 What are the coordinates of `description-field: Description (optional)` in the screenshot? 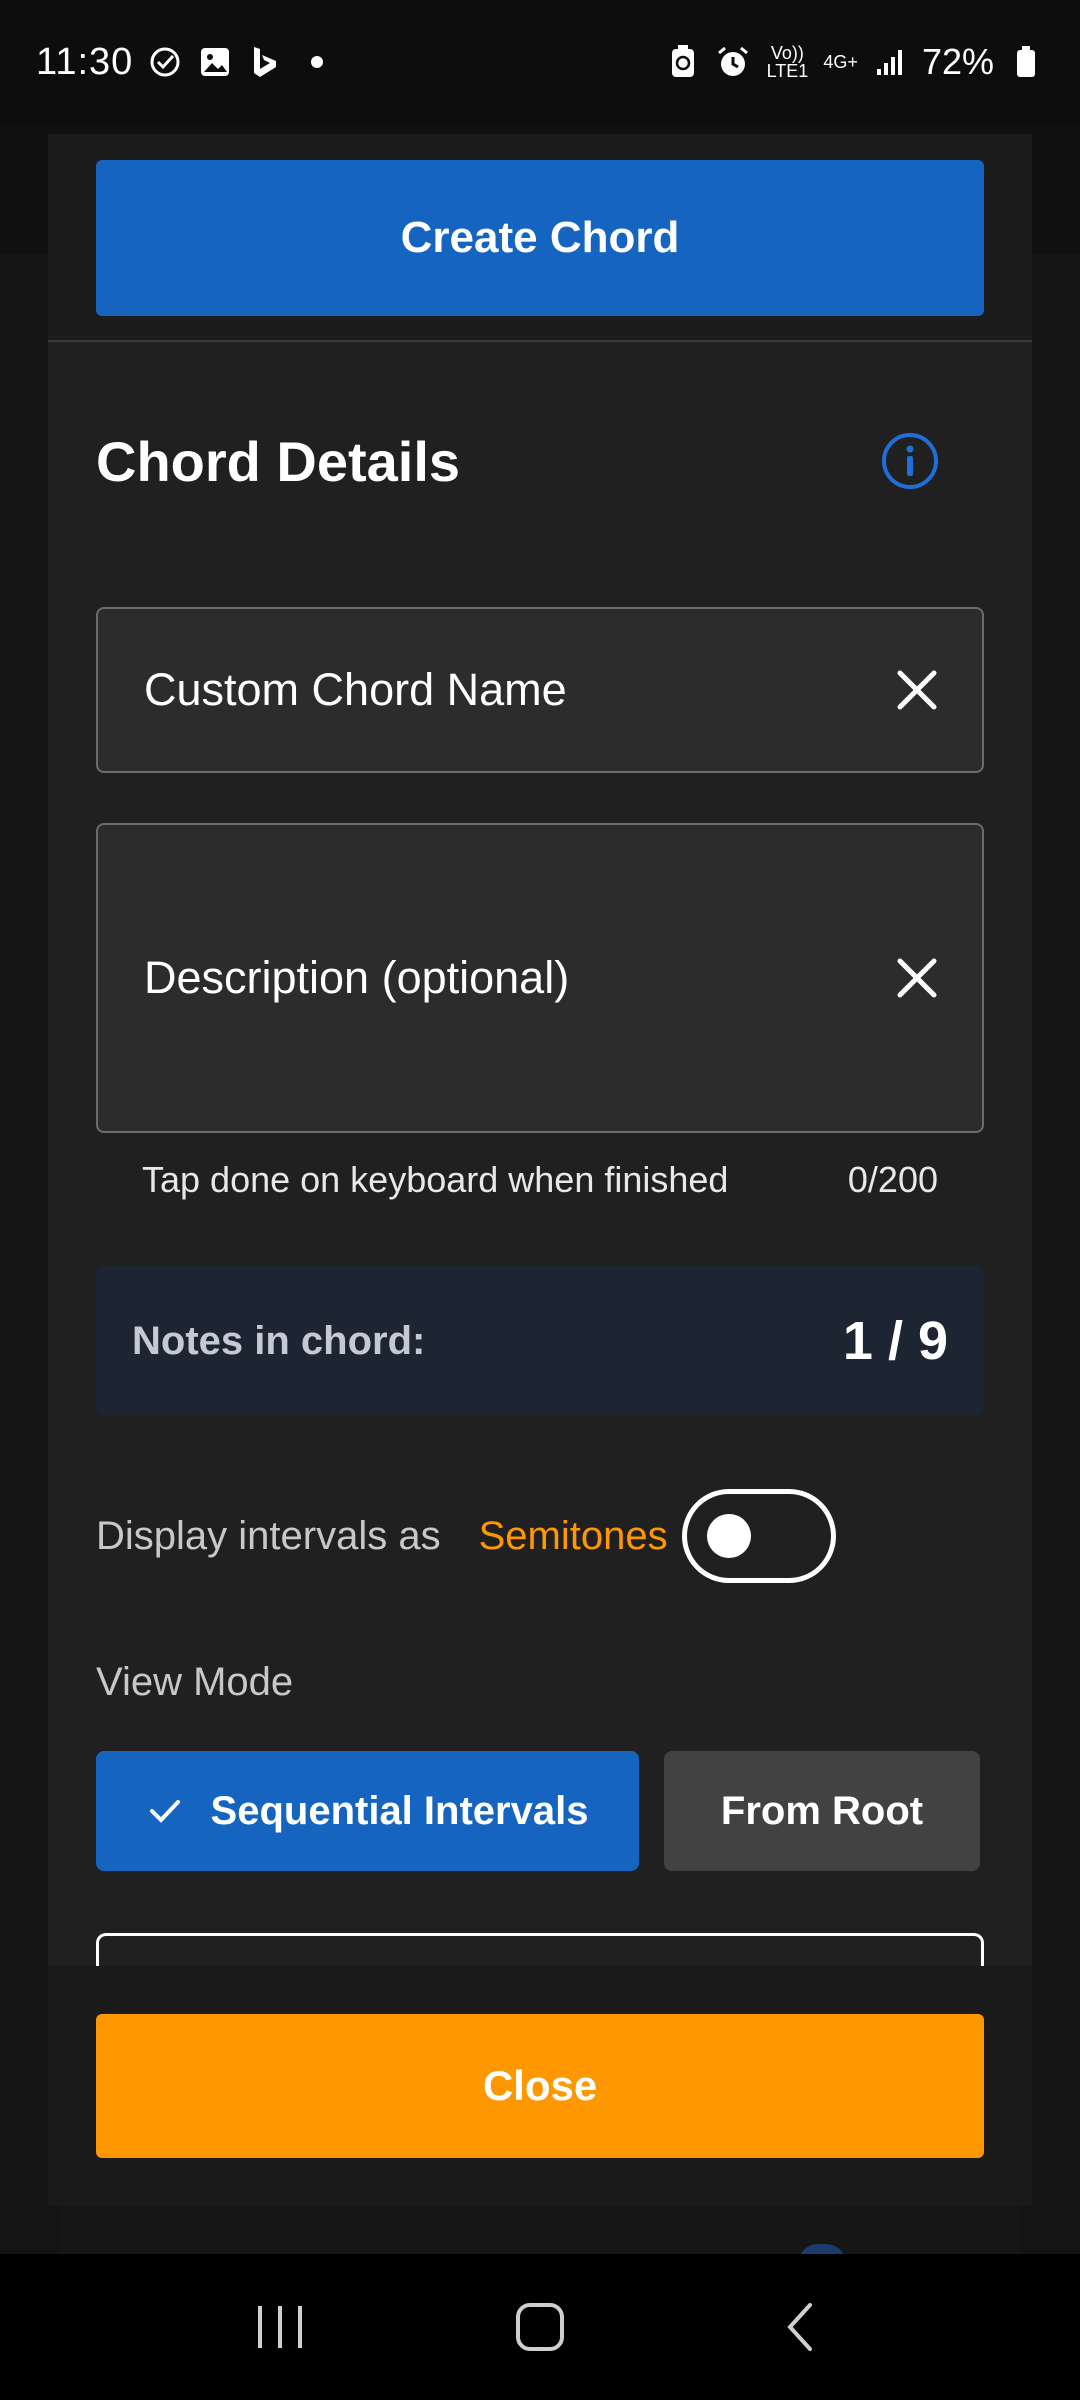 It's located at (540, 978).